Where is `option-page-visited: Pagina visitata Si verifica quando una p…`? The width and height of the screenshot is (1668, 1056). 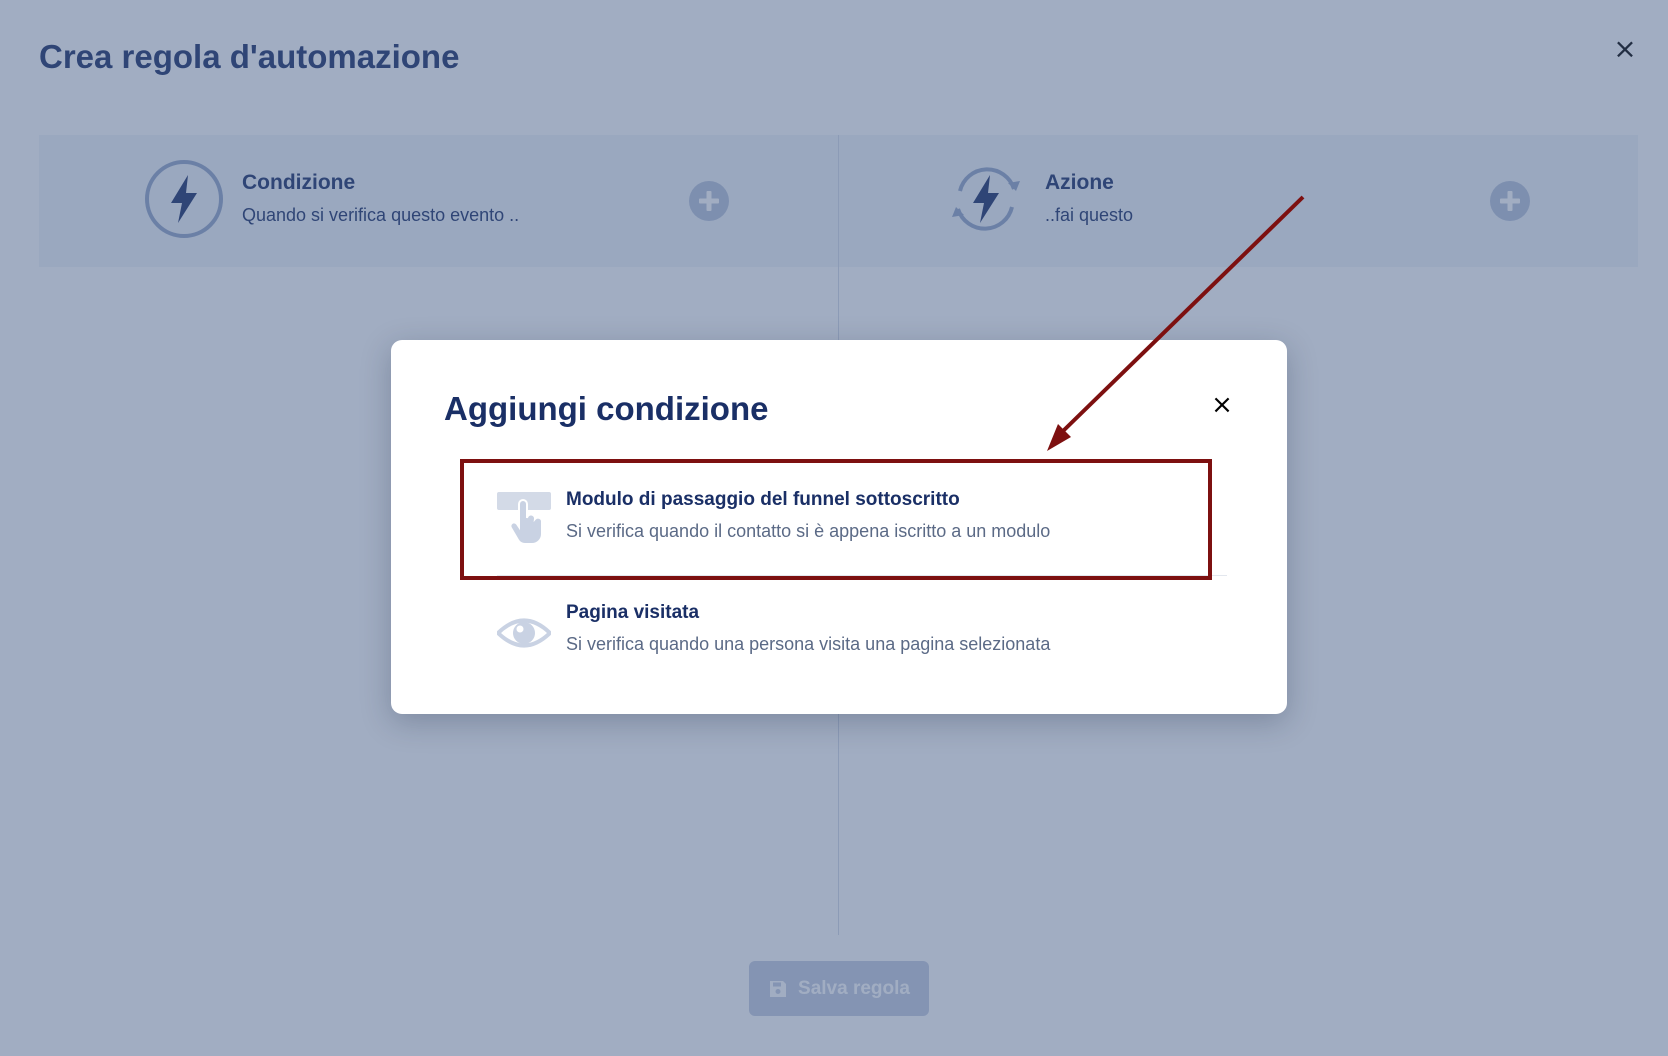
option-page-visited: Pagina visitata Si verifica quando una p… is located at coordinates (862, 626).